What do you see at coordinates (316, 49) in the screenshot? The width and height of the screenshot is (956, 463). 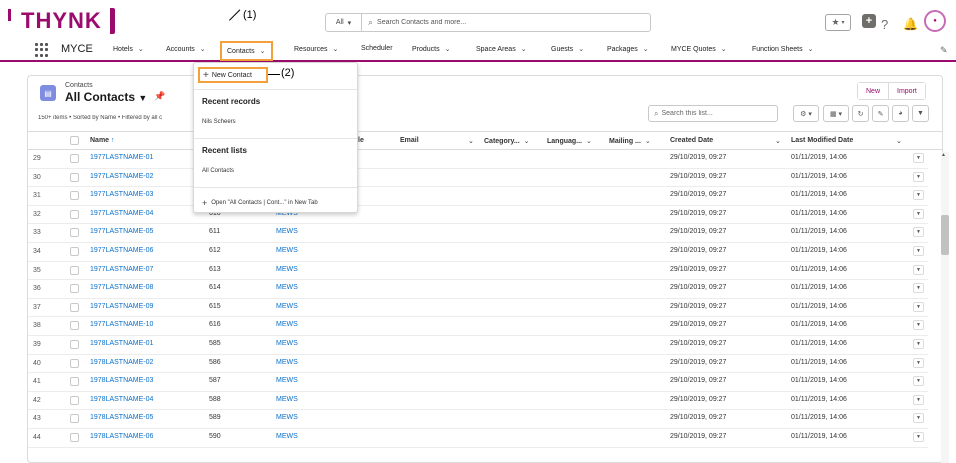 I see `nav-item-resources: Resources ⌄` at bounding box center [316, 49].